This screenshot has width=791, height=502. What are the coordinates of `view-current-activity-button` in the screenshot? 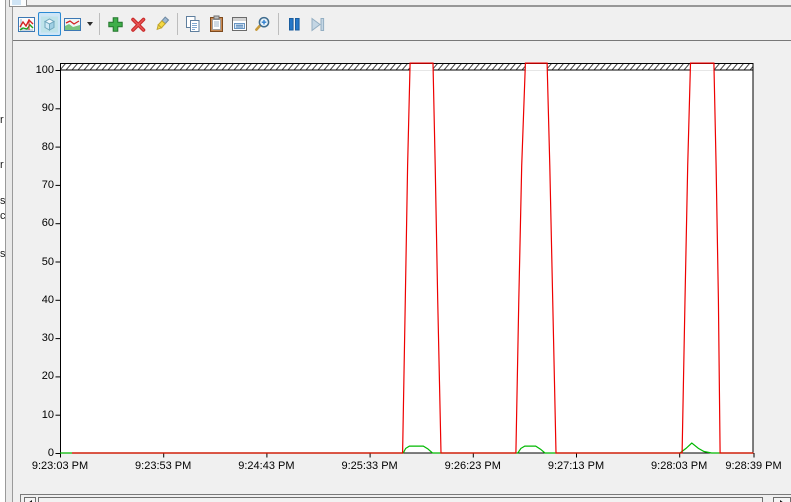 It's located at (26, 24).